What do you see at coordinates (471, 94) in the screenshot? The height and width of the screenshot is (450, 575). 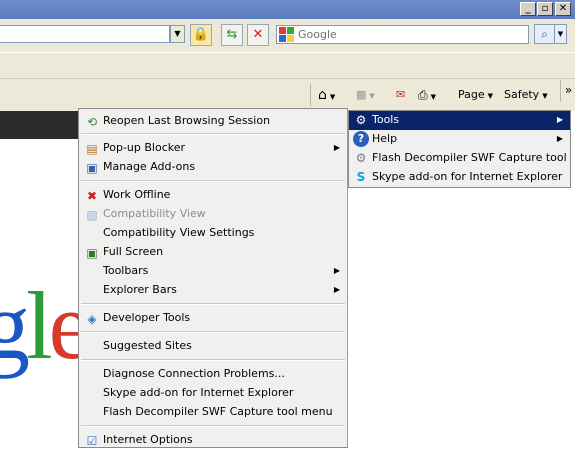 I see `page-menu-label: Page` at bounding box center [471, 94].